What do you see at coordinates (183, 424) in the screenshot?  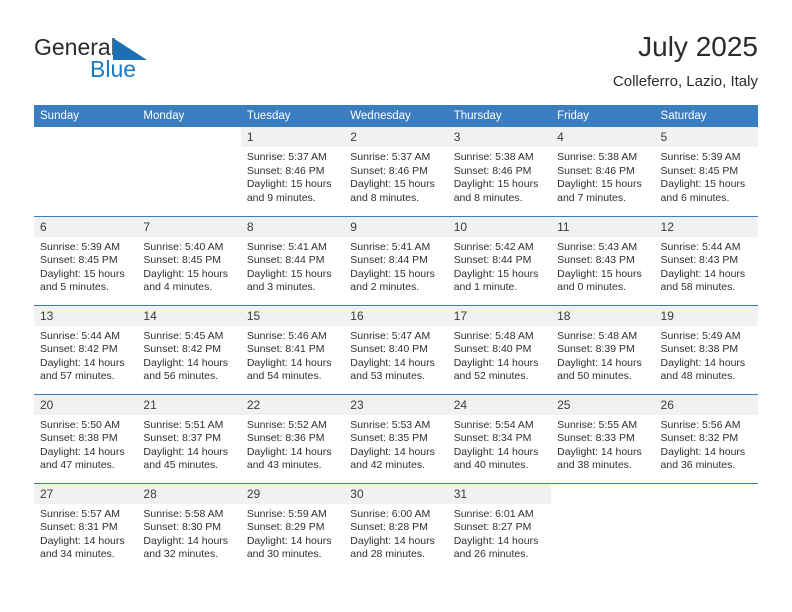 I see `sunrise-text: Sunrise: 5:51 AM` at bounding box center [183, 424].